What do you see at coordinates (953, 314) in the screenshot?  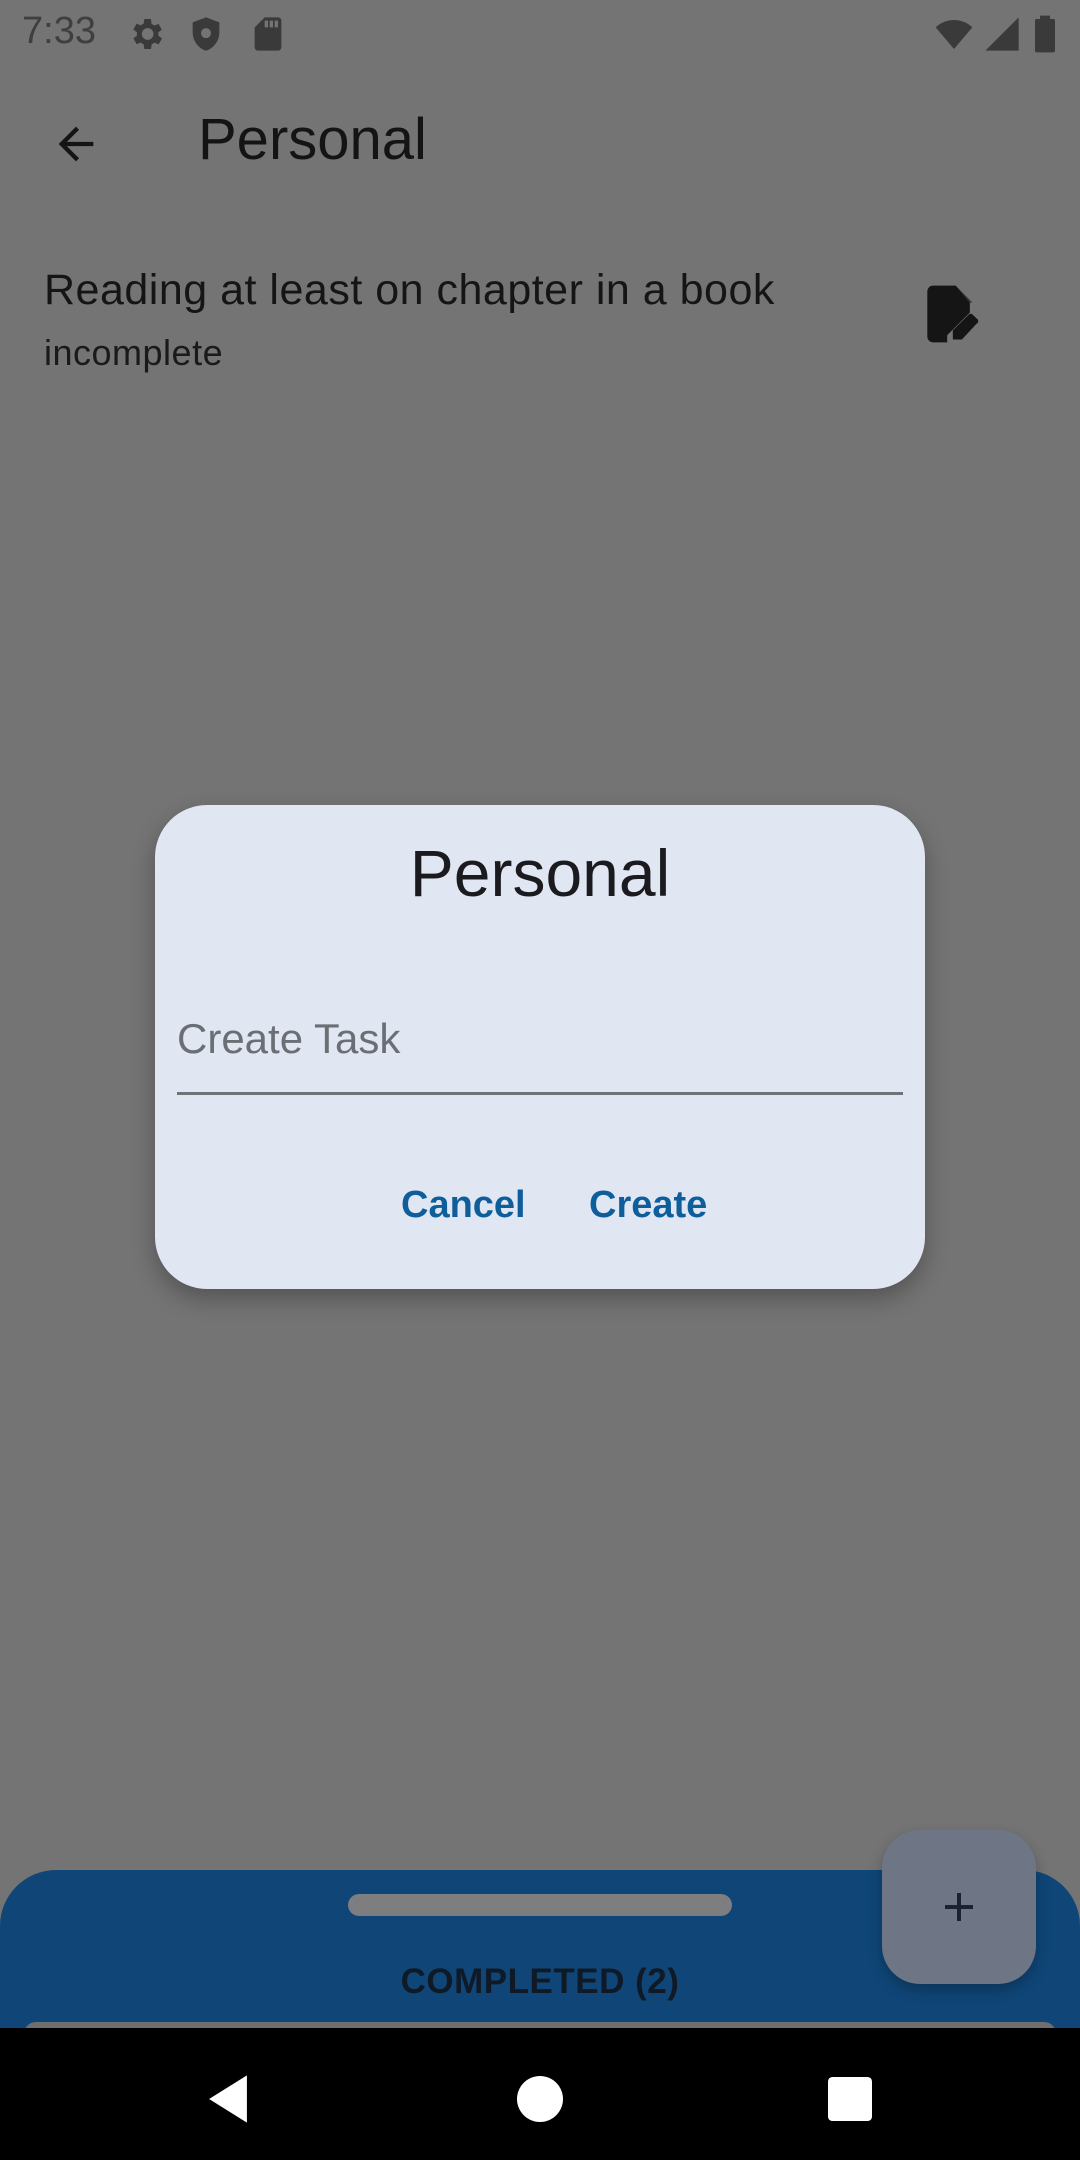 I see `edit-note-icon` at bounding box center [953, 314].